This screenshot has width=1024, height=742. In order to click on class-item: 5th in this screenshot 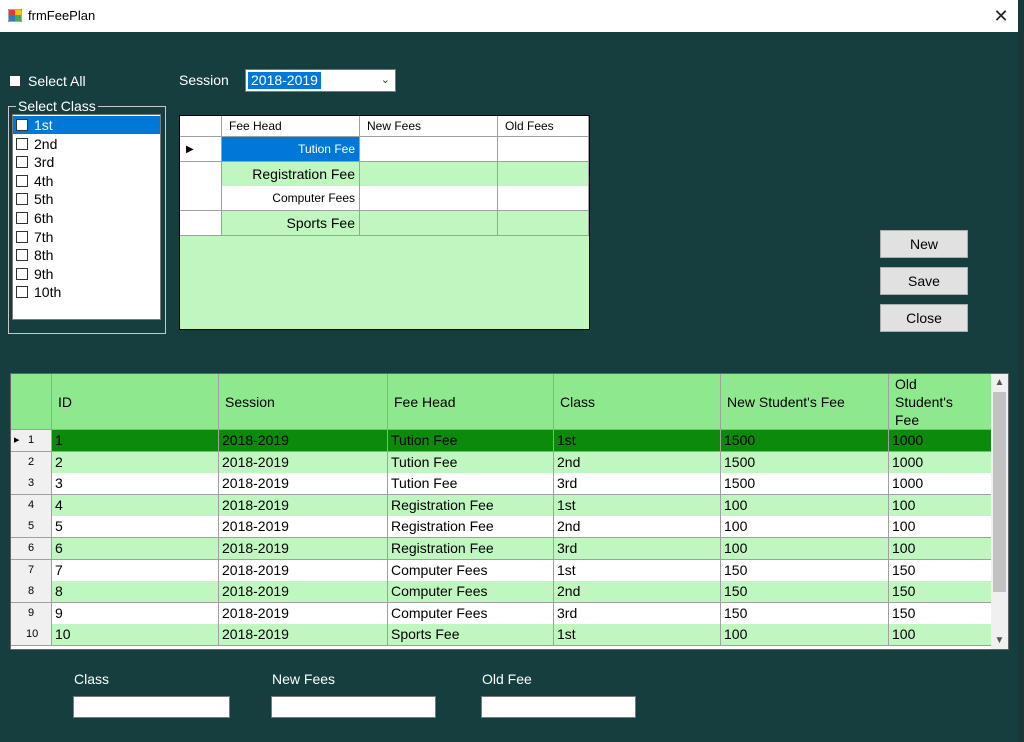, I will do `click(86, 199)`.